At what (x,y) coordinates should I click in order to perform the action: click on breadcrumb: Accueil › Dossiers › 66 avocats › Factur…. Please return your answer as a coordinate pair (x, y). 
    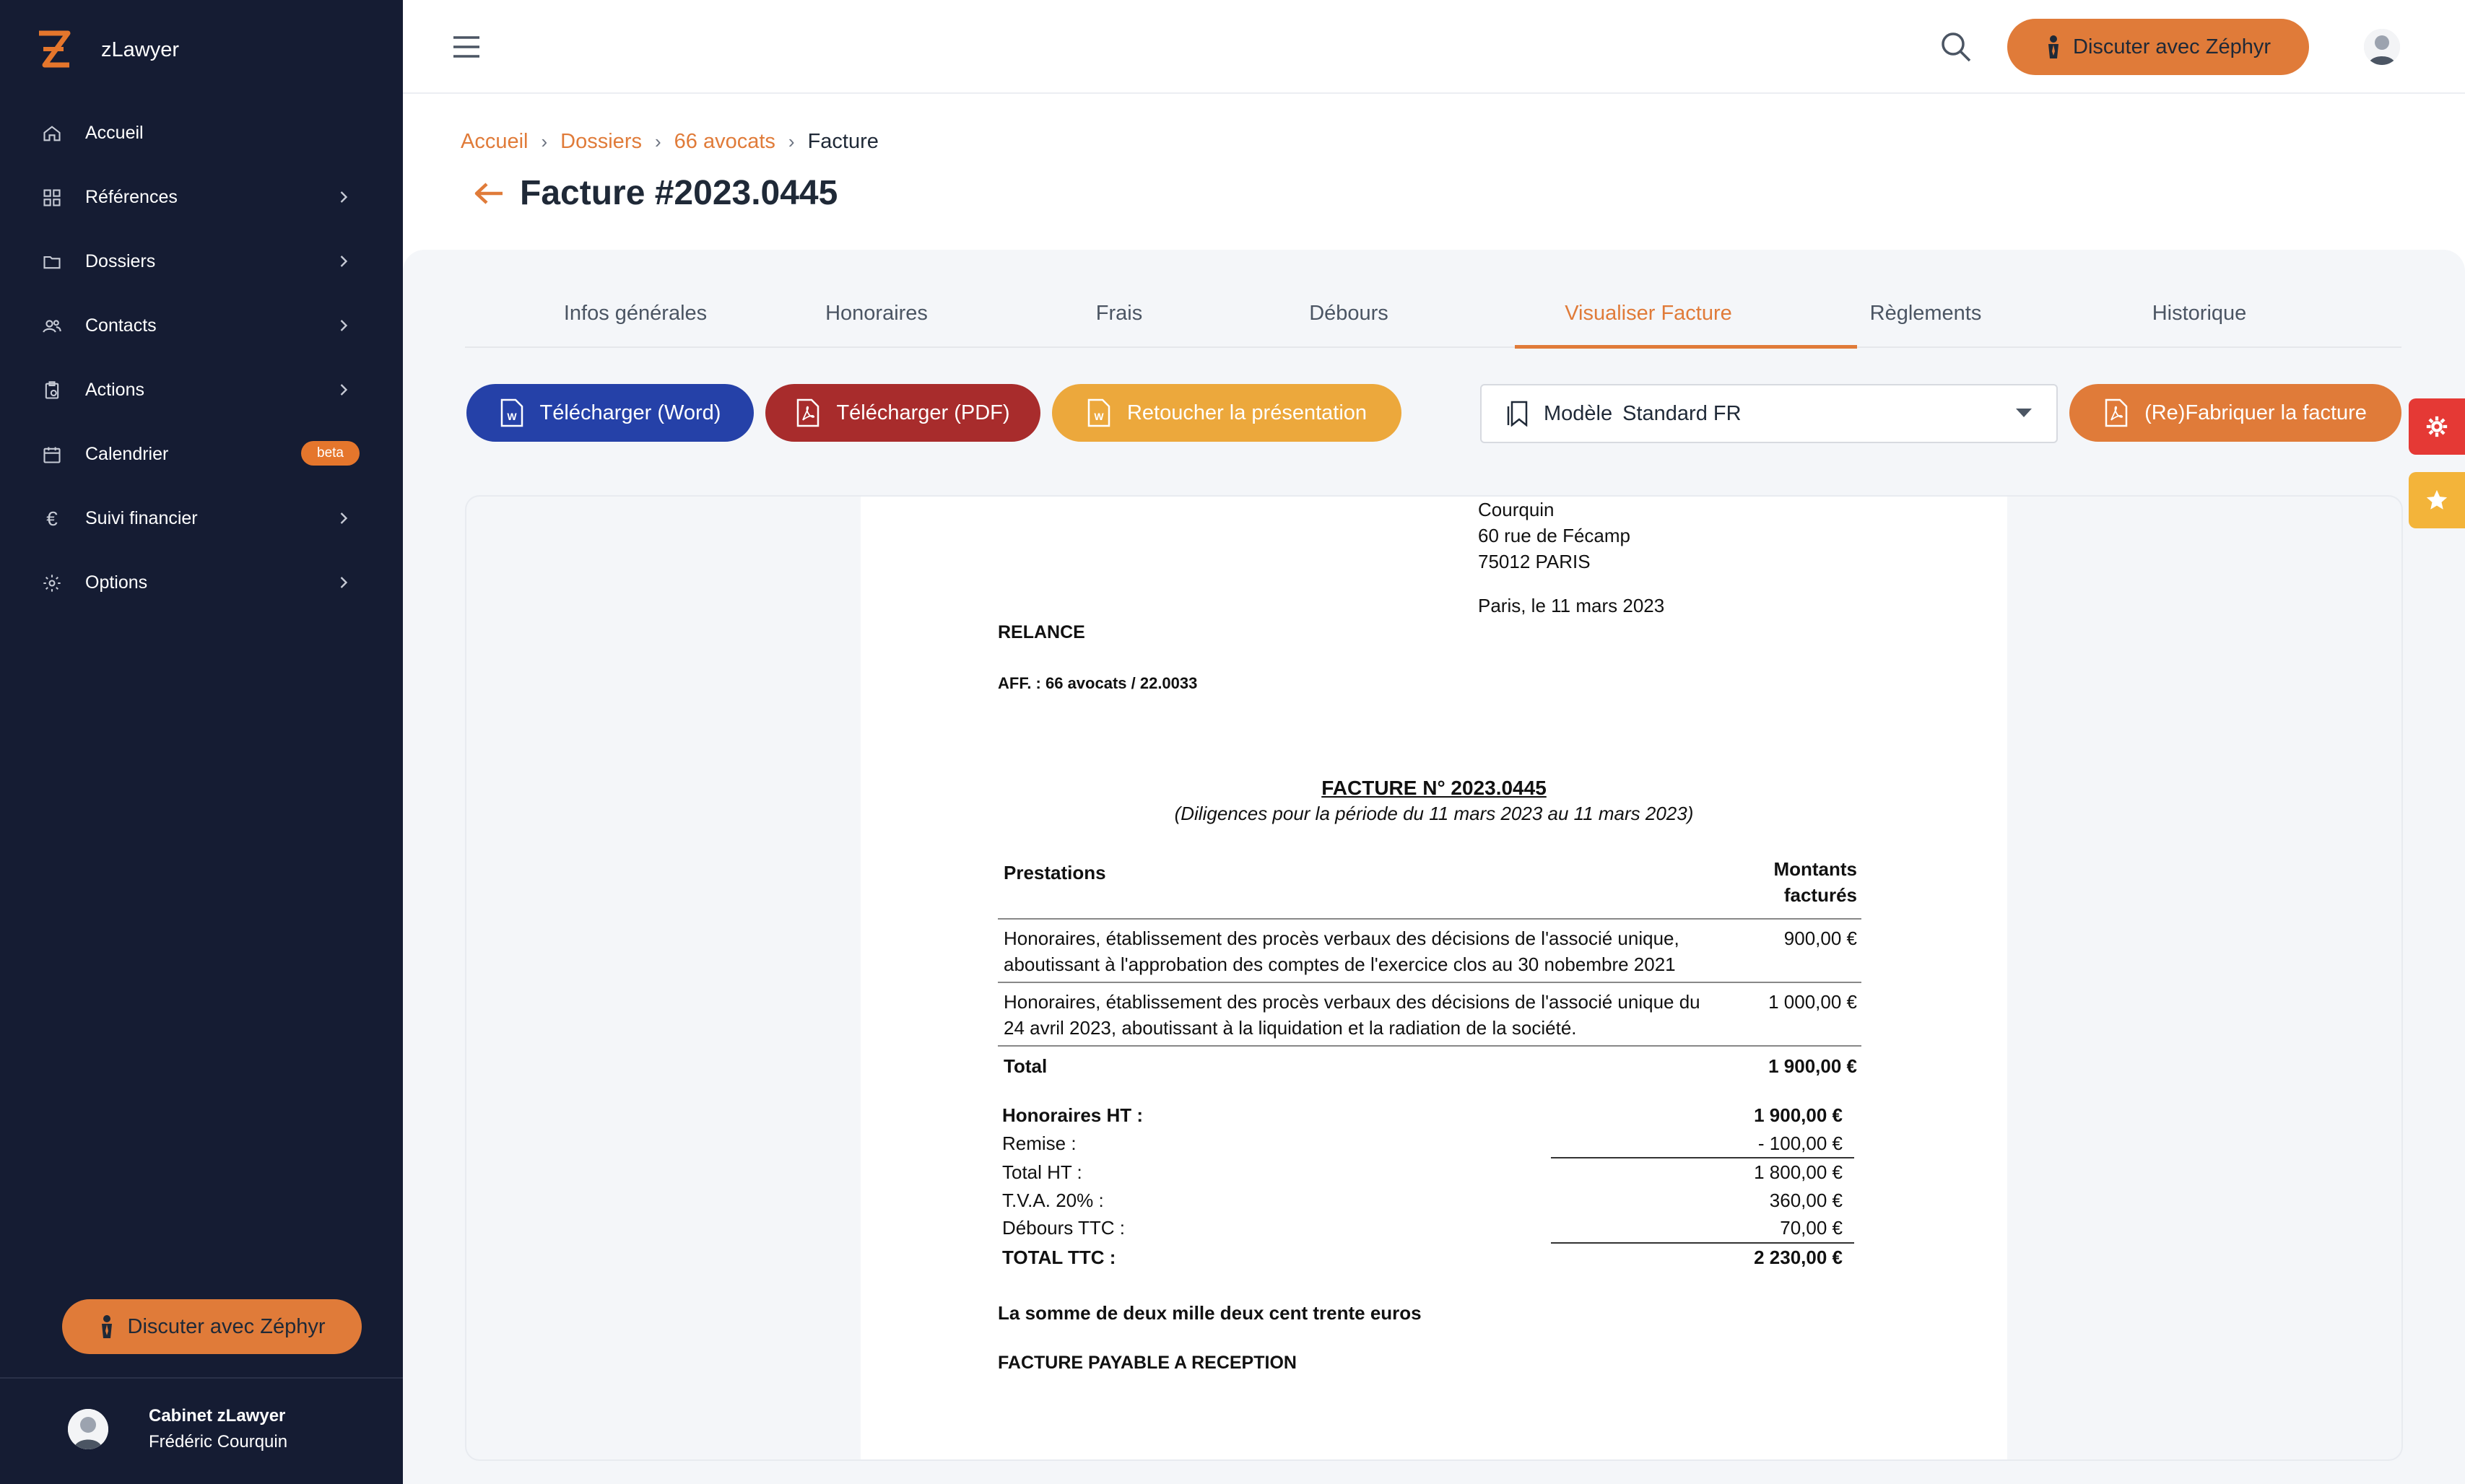
    Looking at the image, I should click on (670, 142).